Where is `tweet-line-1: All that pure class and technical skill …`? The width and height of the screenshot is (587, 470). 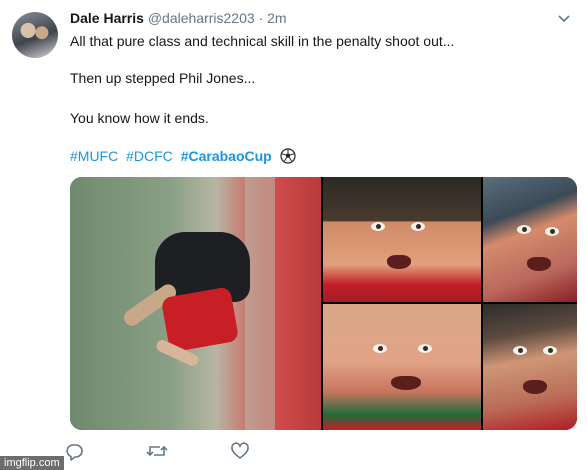 tweet-line-1: All that pure class and technical skill … is located at coordinates (262, 41).